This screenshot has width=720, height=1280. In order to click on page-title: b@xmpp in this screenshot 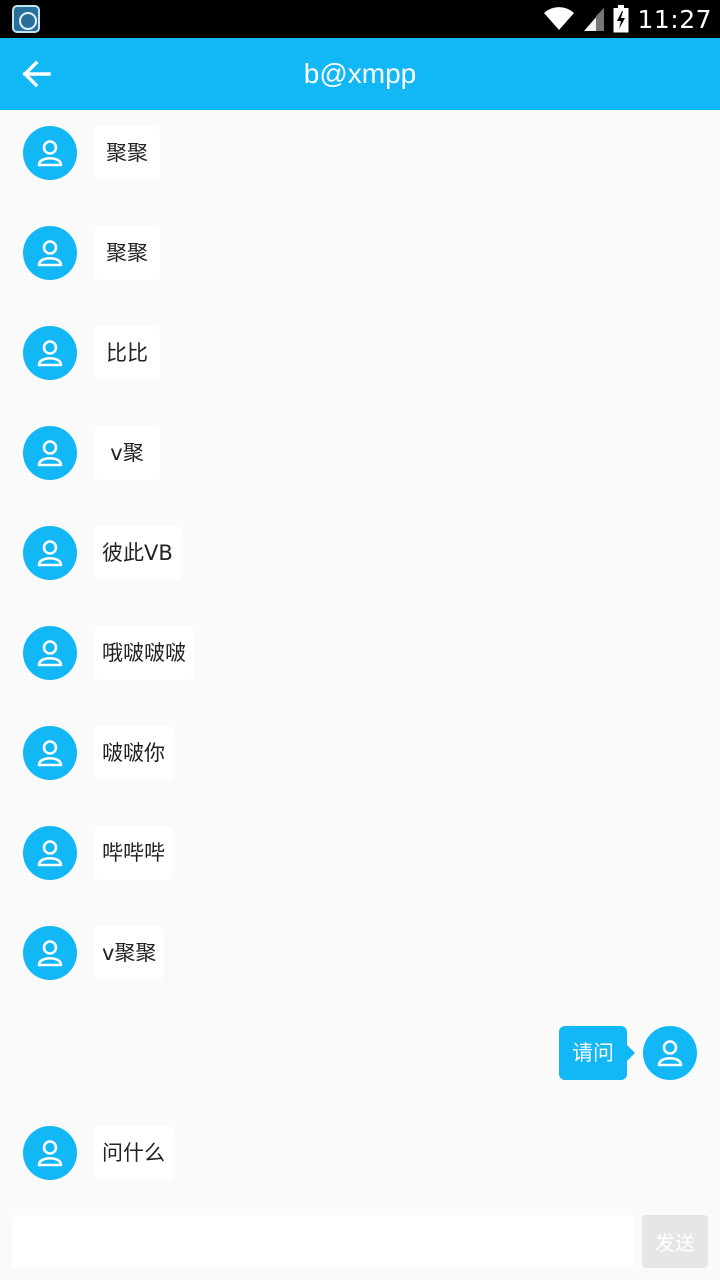, I will do `click(360, 73)`.